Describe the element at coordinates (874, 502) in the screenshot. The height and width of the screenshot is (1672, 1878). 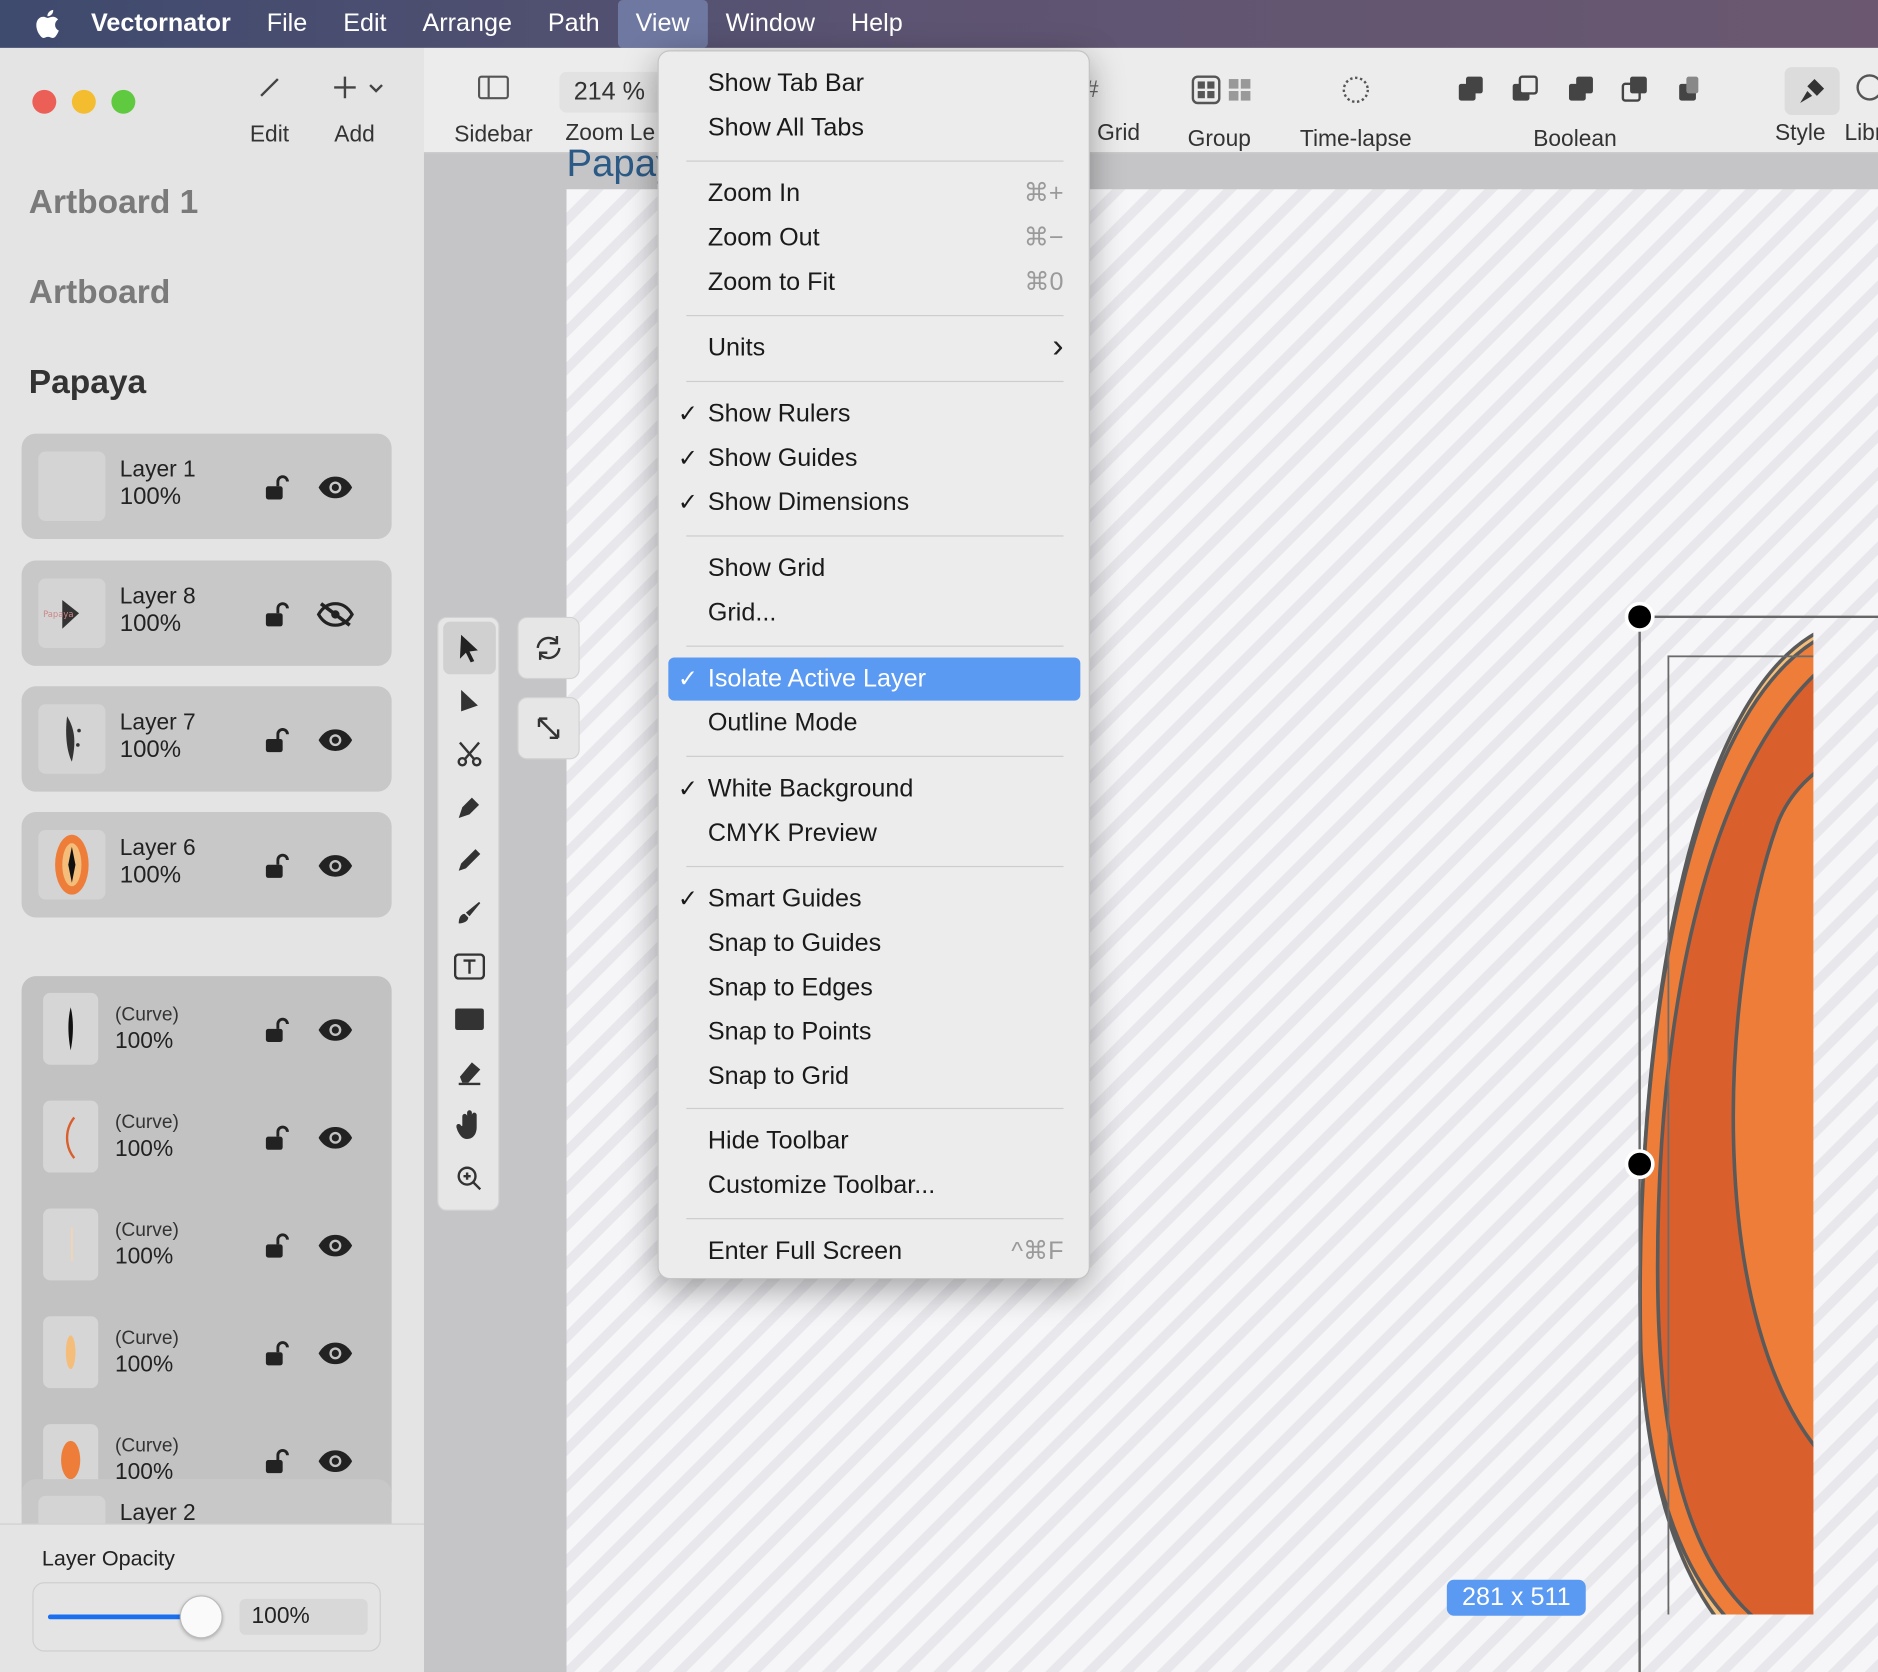
I see `menu-item-show-dimensions: ✓ Show Dimensions` at that location.